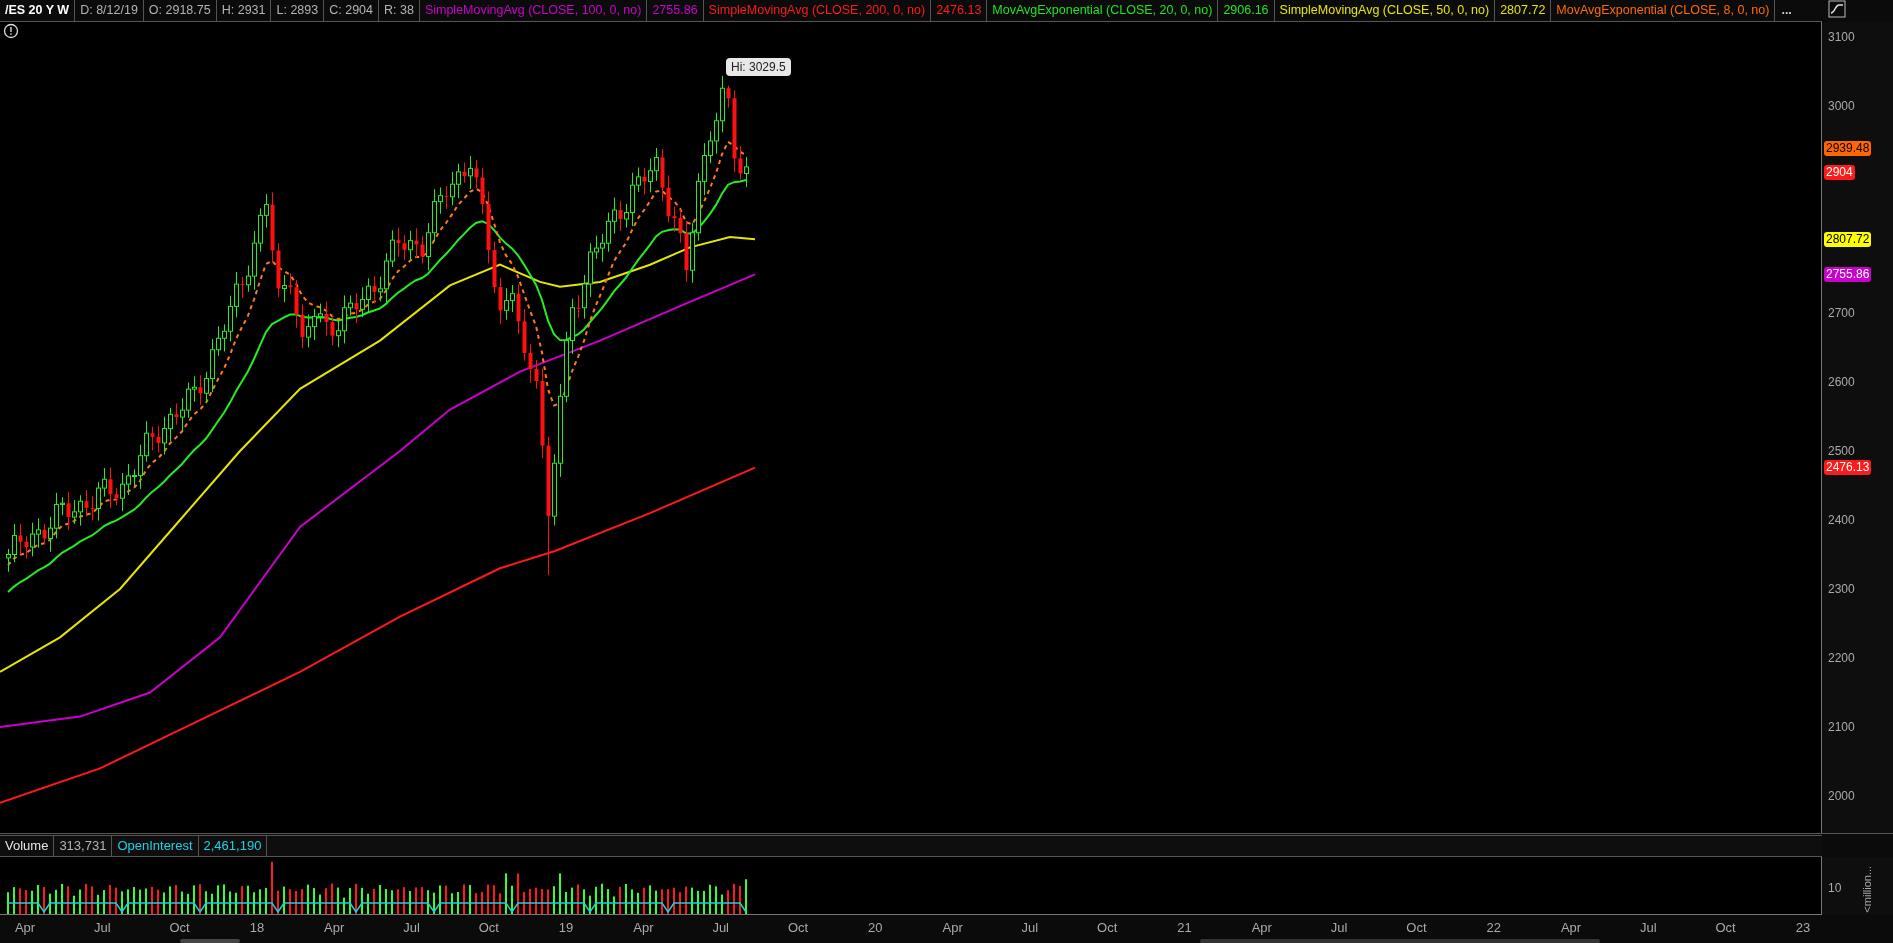 The image size is (1893, 943). I want to click on time-axis-label: 19, so click(566, 928).